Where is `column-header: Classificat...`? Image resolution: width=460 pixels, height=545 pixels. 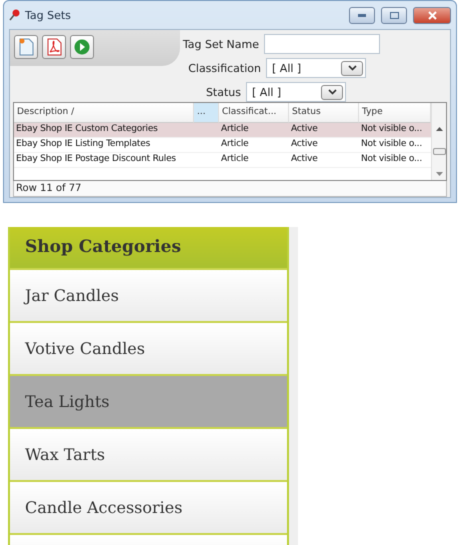 column-header: Classificat... is located at coordinates (254, 113).